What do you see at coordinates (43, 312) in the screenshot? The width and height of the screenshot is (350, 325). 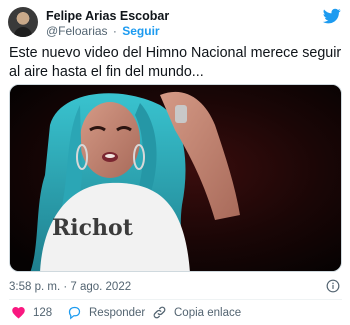 I see `like-count: 128` at bounding box center [43, 312].